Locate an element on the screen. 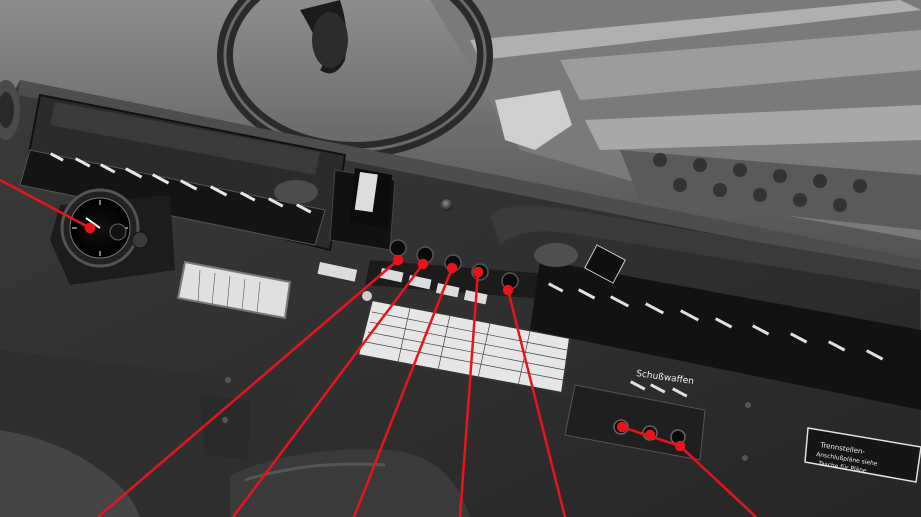 Image resolution: width=921 pixels, height=517 pixels. indicator-lamp is located at coordinates (367, 296).